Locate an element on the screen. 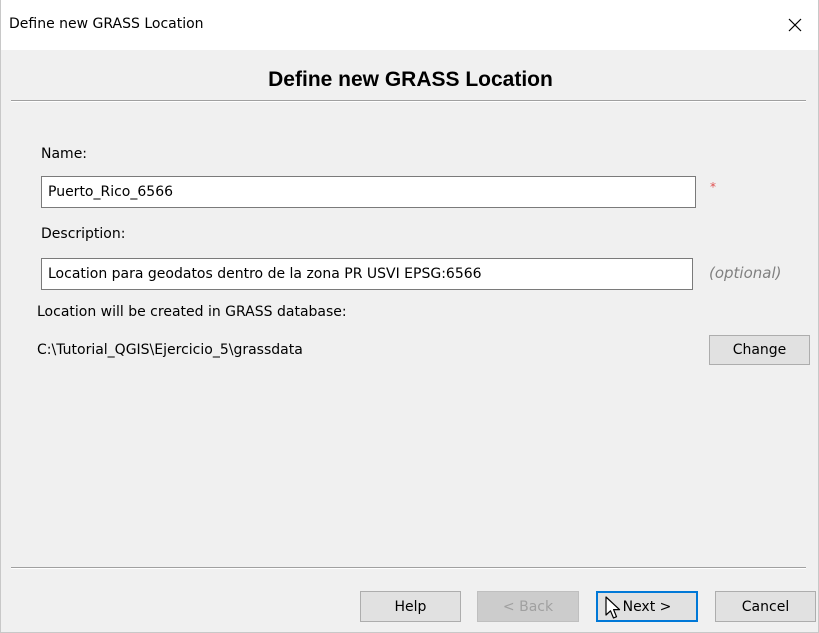 The height and width of the screenshot is (633, 819). cancel-button: Cancel is located at coordinates (765, 606).